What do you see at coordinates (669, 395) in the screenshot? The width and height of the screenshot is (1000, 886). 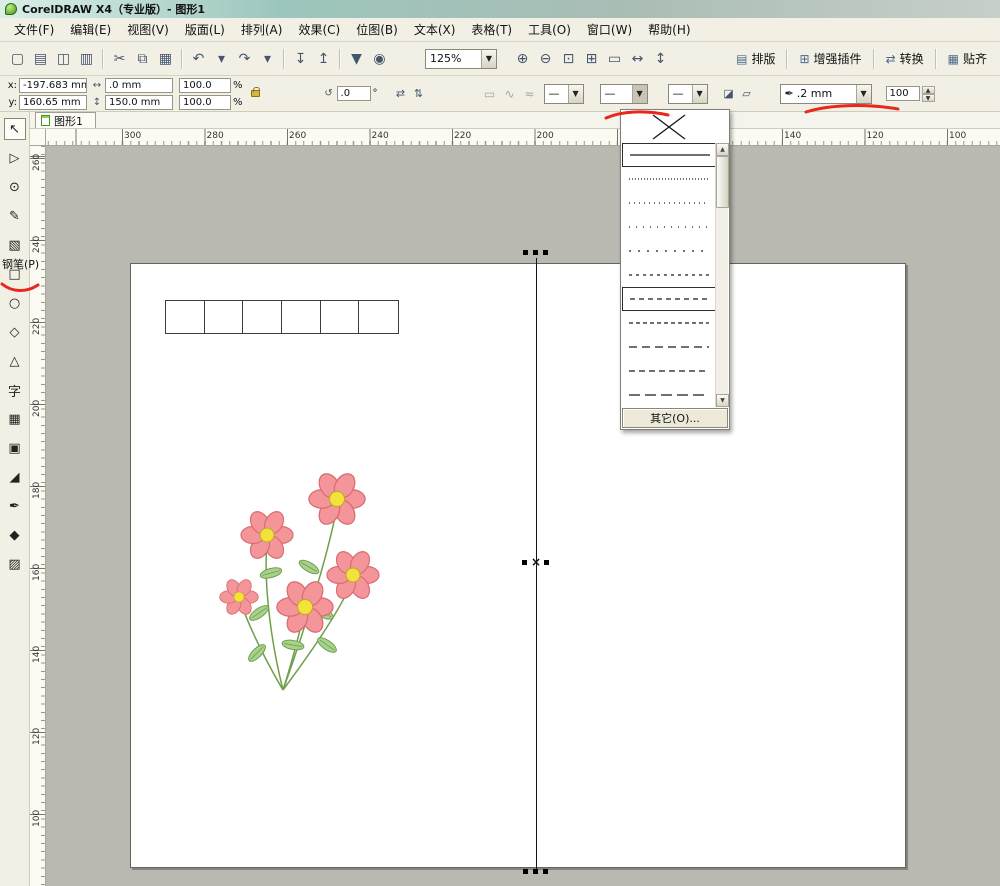 I see `line-style-dash-longer` at bounding box center [669, 395].